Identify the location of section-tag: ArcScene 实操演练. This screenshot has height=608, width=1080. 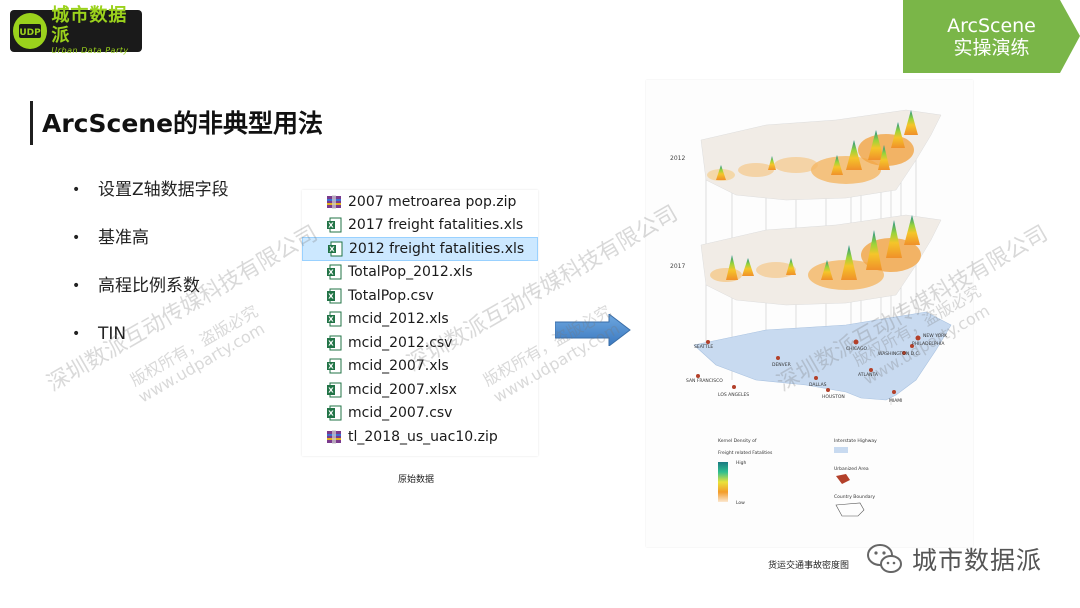
(991, 36).